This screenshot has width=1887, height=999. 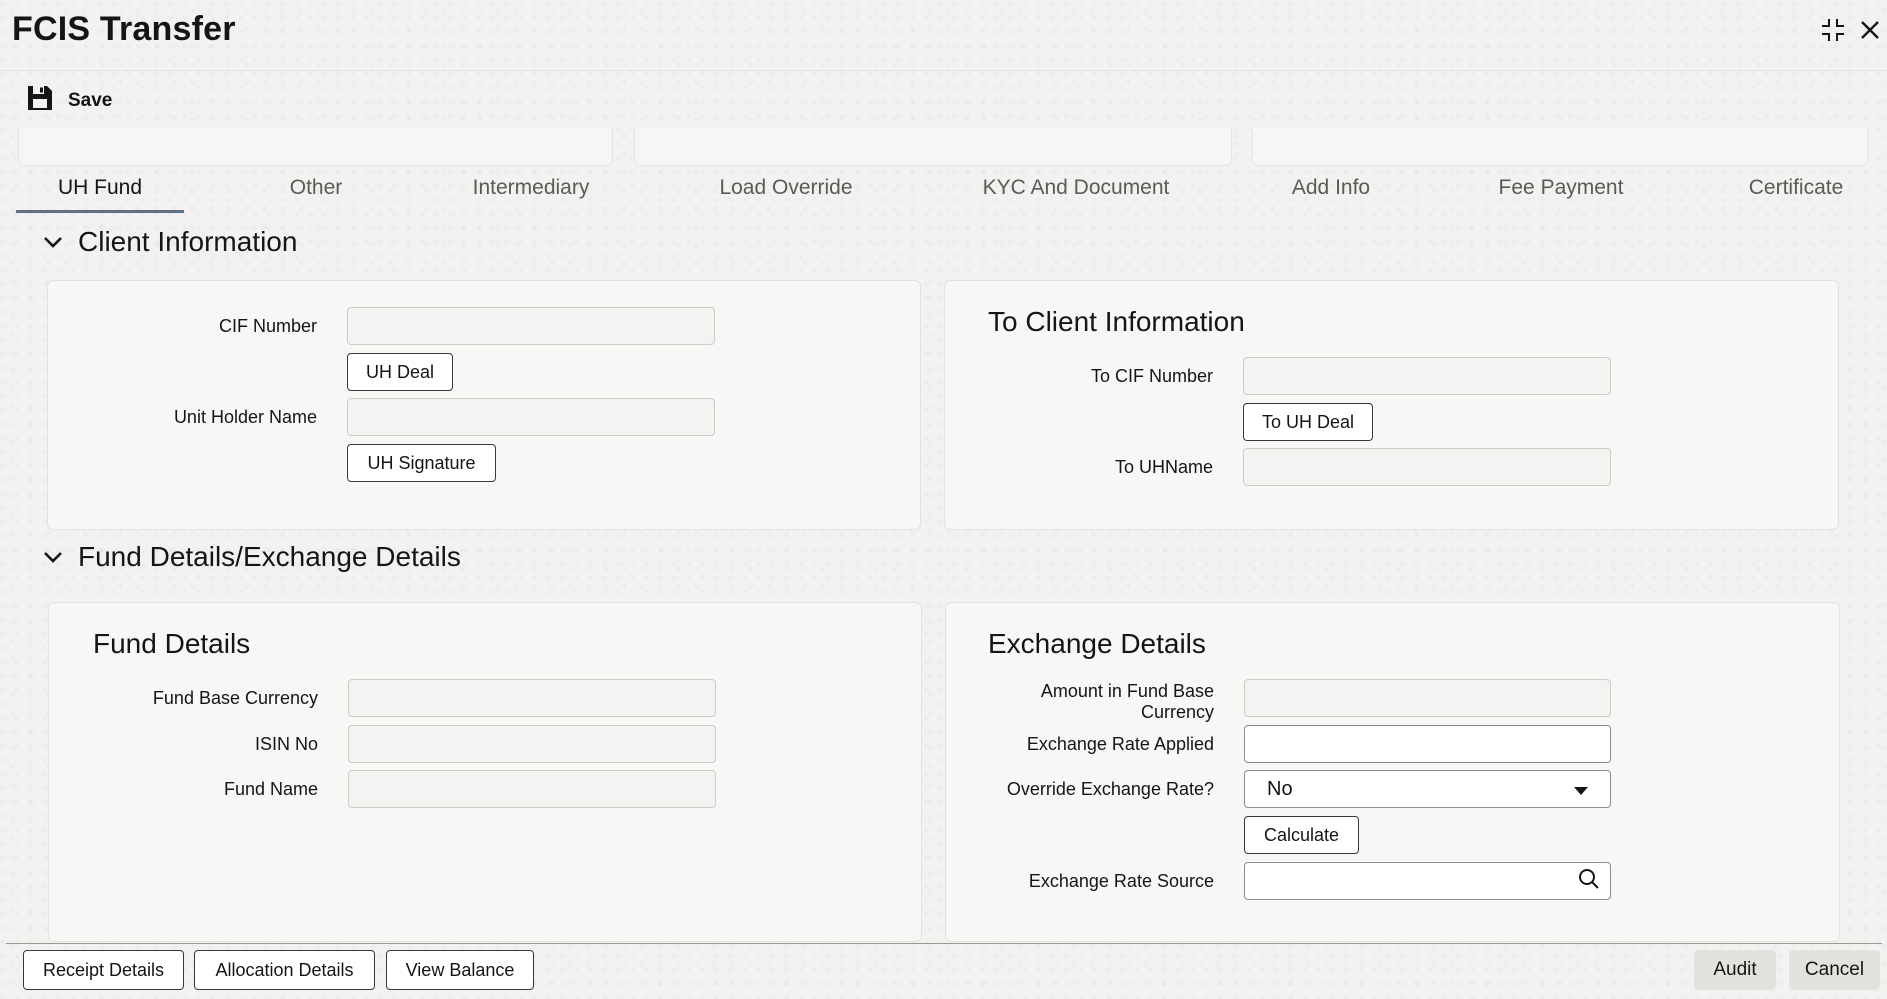 What do you see at coordinates (943, 70) in the screenshot?
I see `title-divider` at bounding box center [943, 70].